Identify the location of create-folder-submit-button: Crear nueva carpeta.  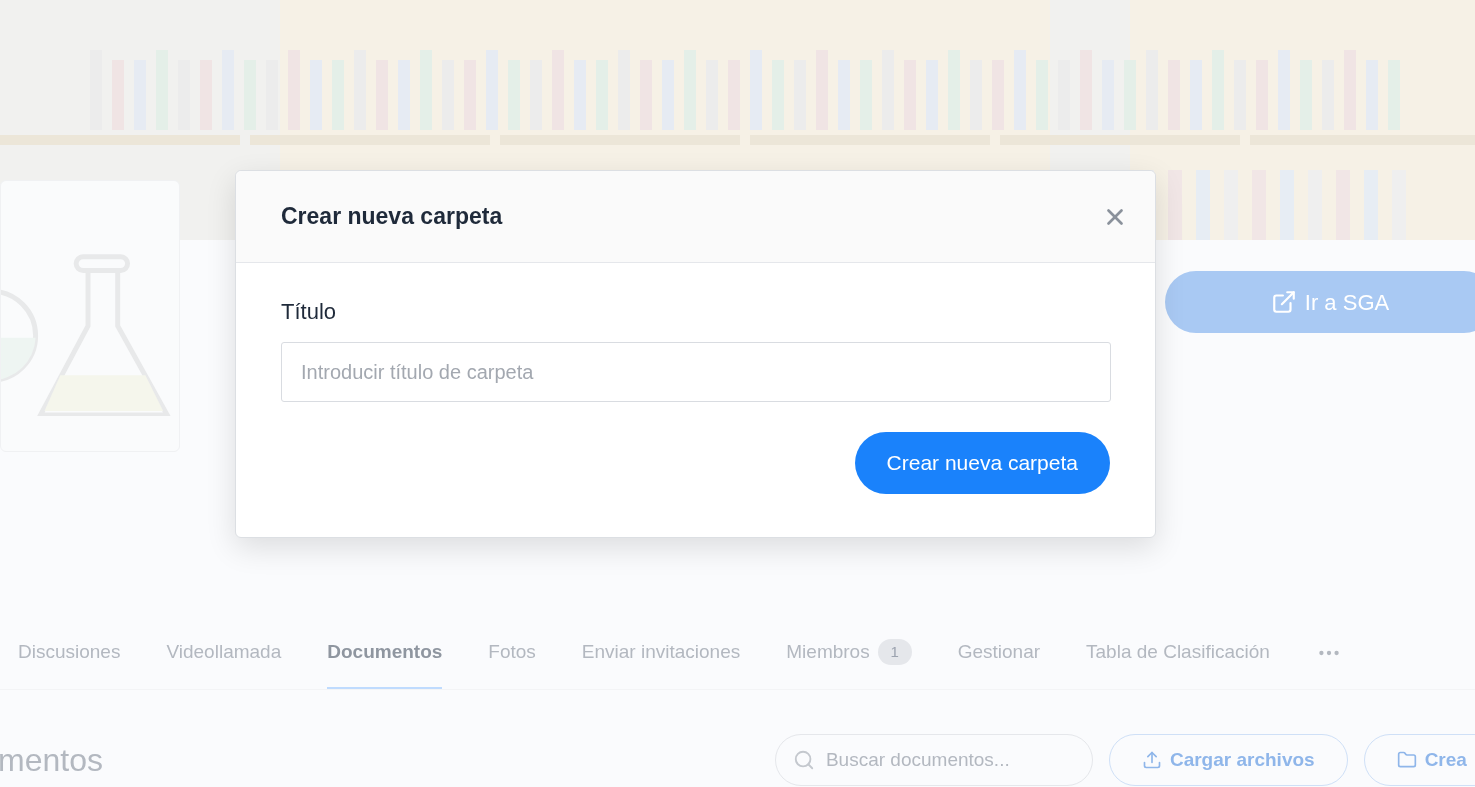
(982, 463).